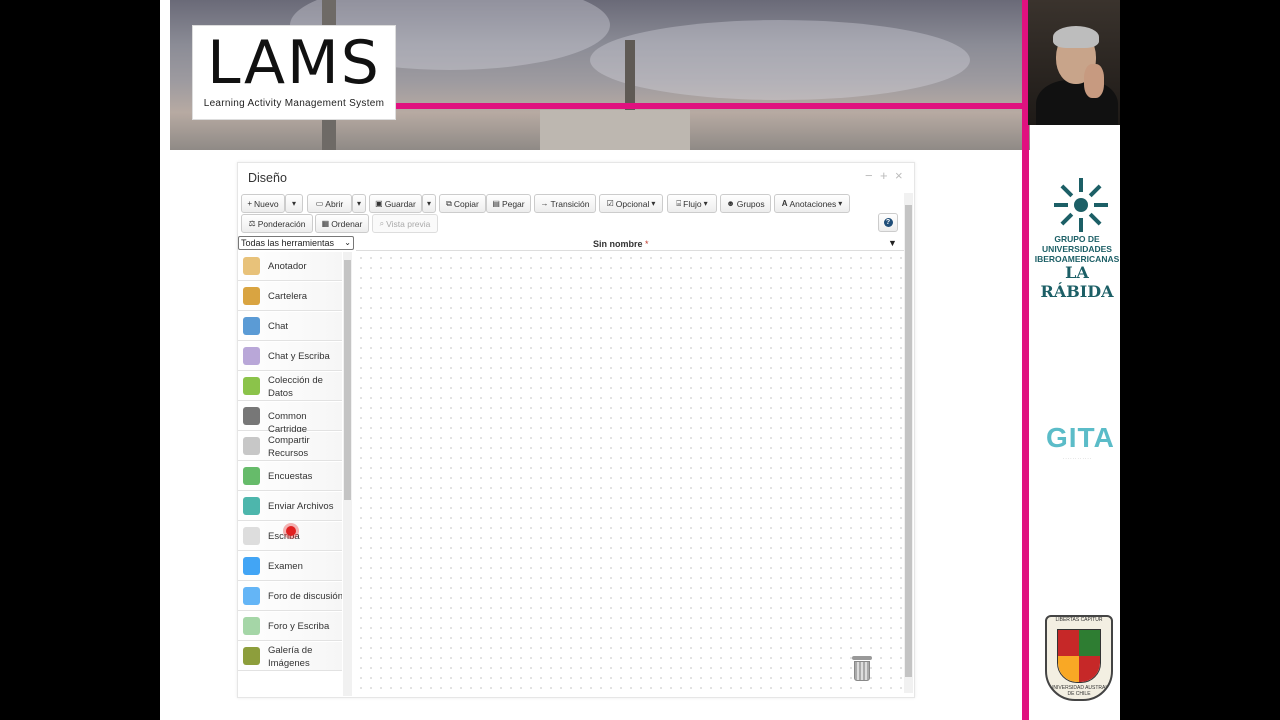 The width and height of the screenshot is (1280, 720). What do you see at coordinates (278, 326) in the screenshot?
I see `tool-label: Chat` at bounding box center [278, 326].